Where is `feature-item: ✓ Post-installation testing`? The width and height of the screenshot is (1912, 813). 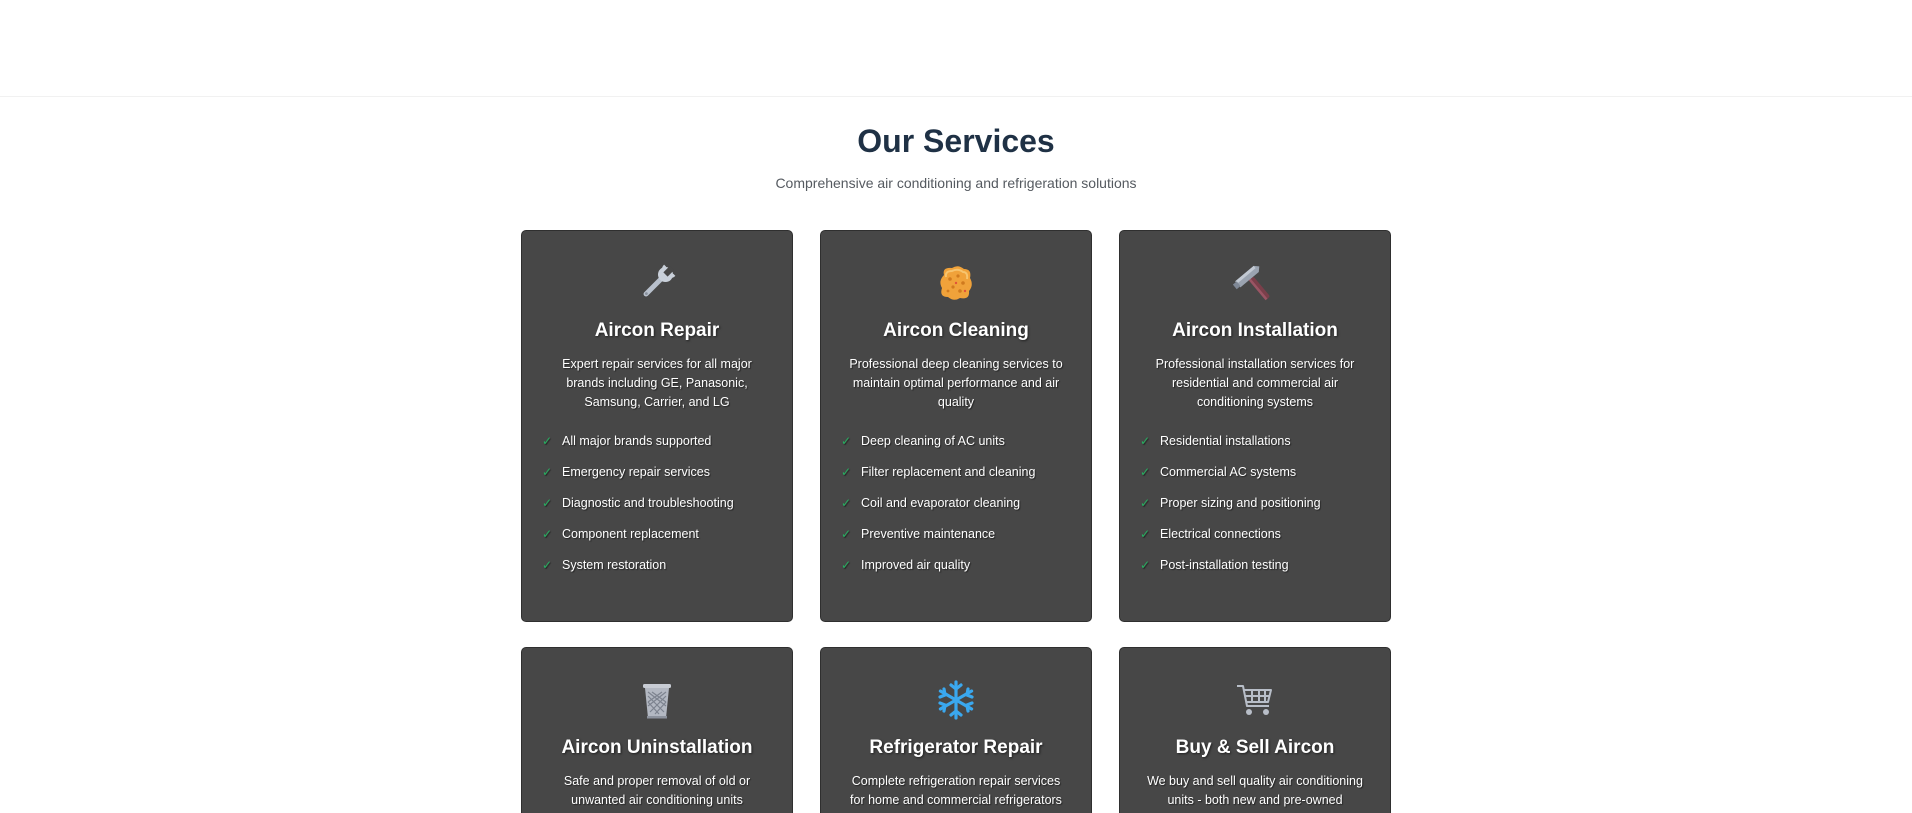
feature-item: ✓ Post-installation testing is located at coordinates (1265, 565).